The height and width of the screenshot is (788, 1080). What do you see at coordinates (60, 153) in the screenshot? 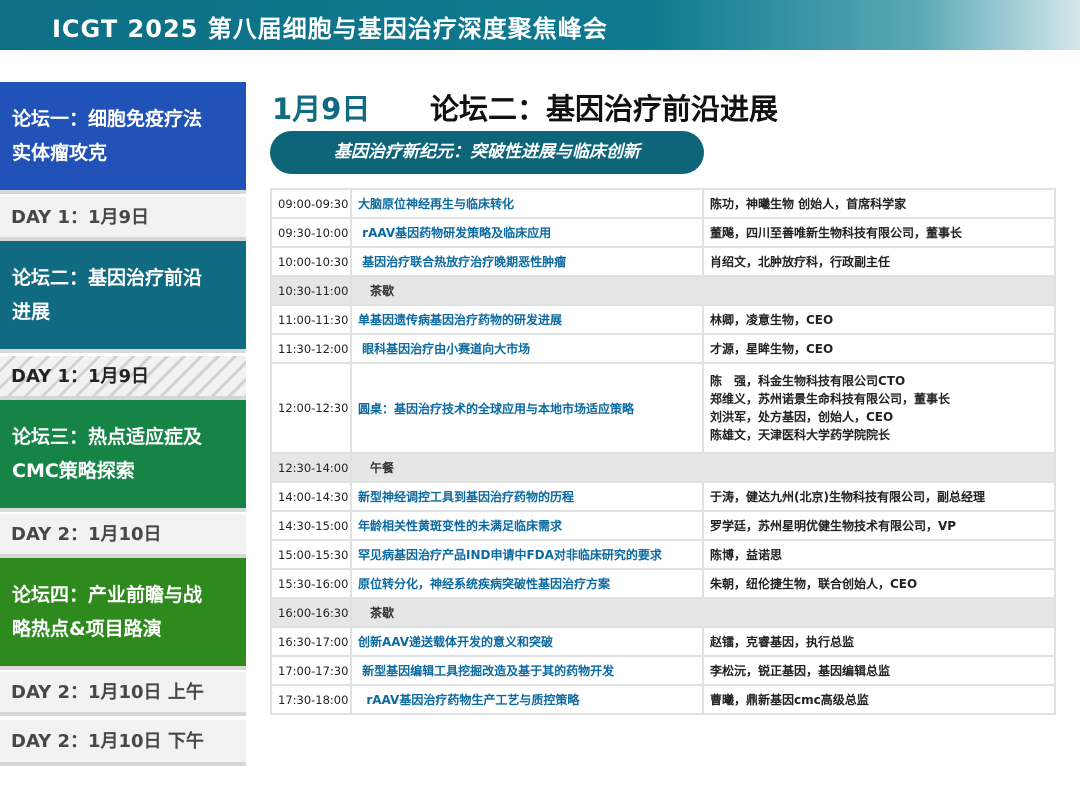
I see `forum1-label-line2: 实体瘤攻克` at bounding box center [60, 153].